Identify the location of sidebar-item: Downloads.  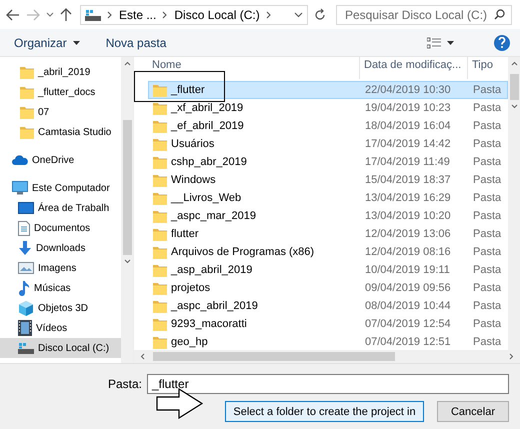
(60, 248).